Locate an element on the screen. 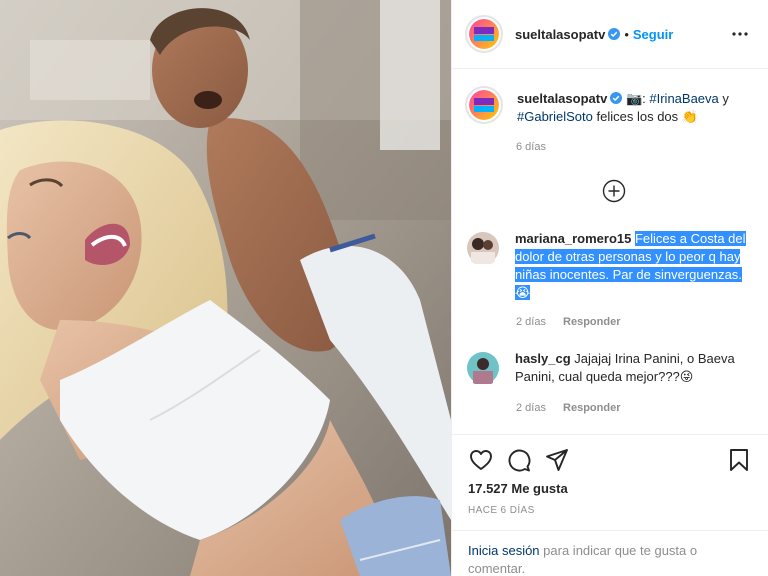 The height and width of the screenshot is (576, 768). camera-emoji: 📷 is located at coordinates (634, 98).